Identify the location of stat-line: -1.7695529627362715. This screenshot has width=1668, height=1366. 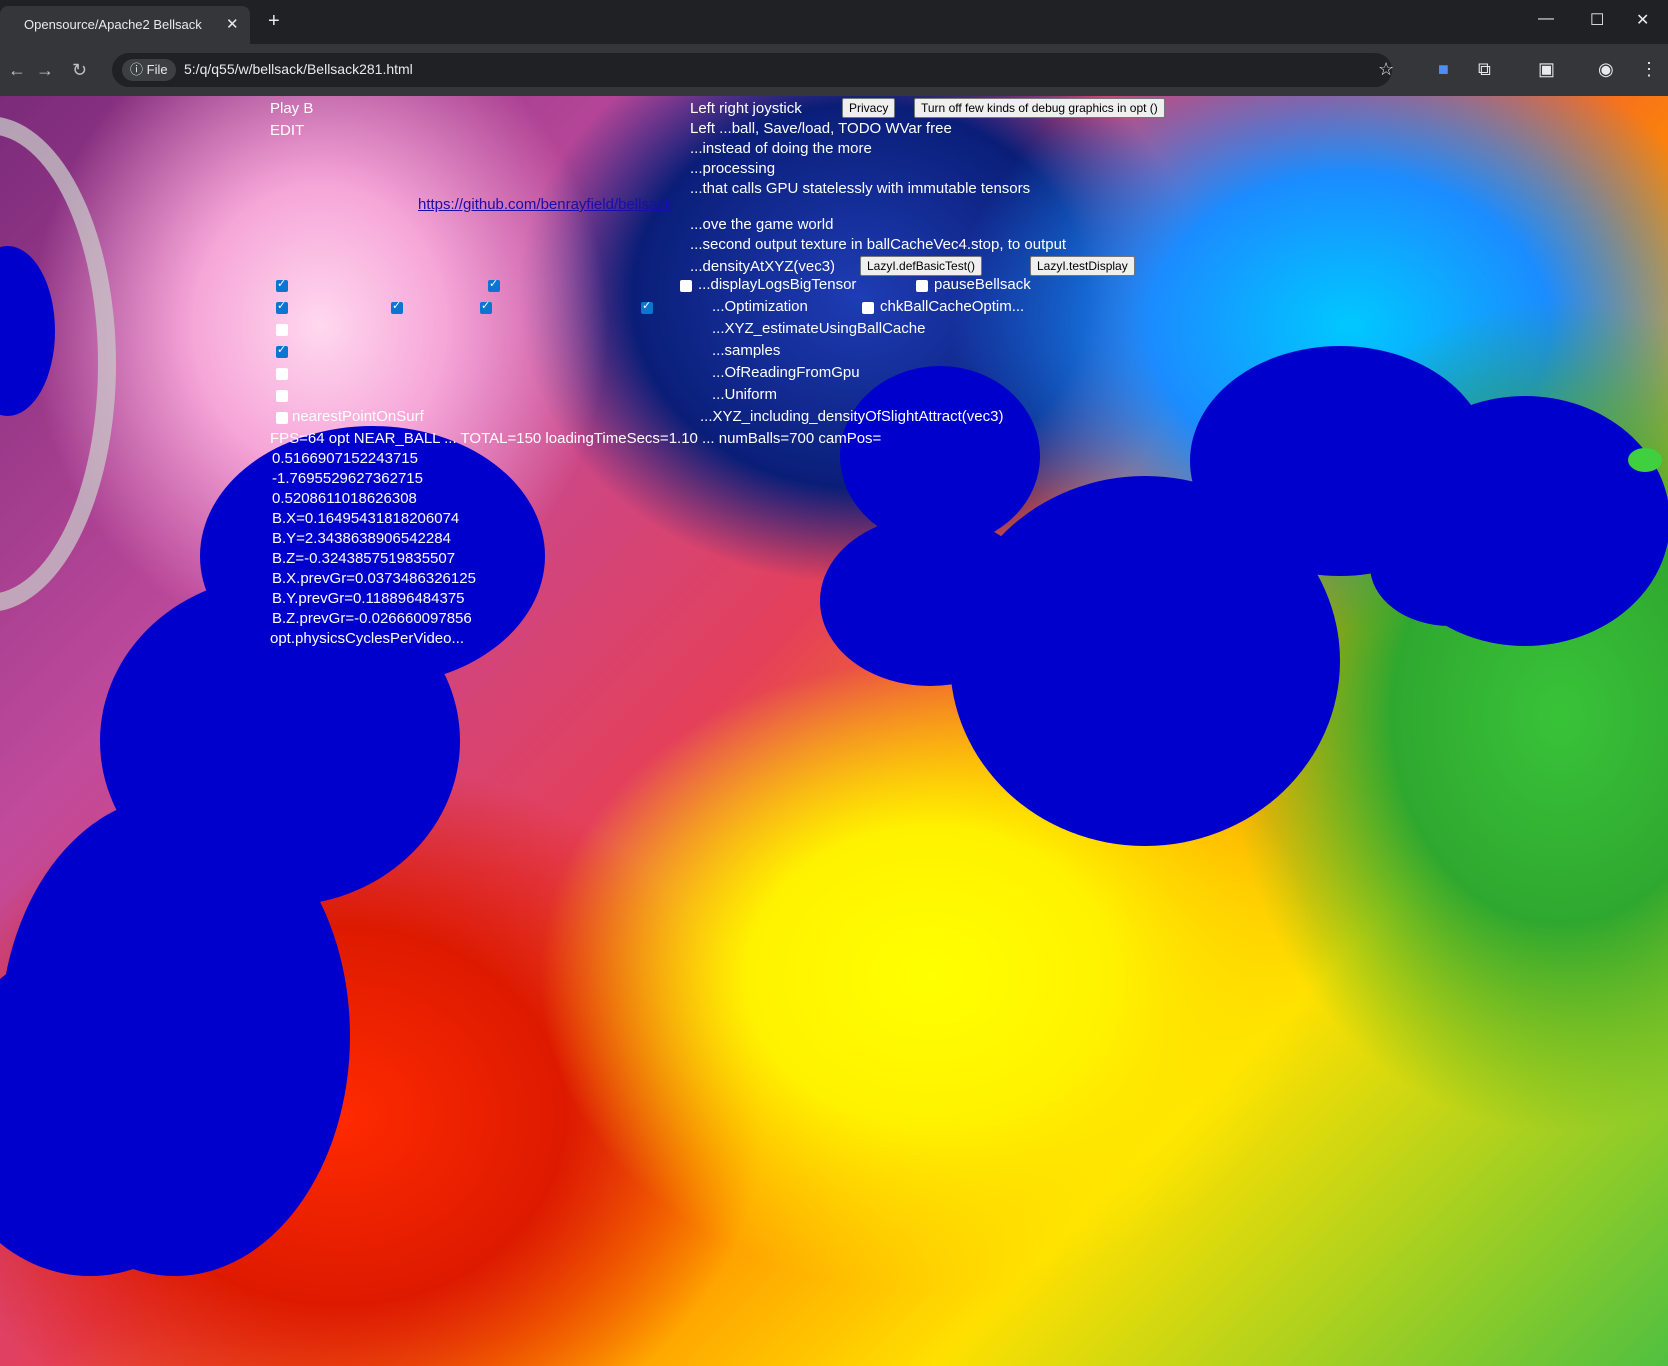
(347, 478).